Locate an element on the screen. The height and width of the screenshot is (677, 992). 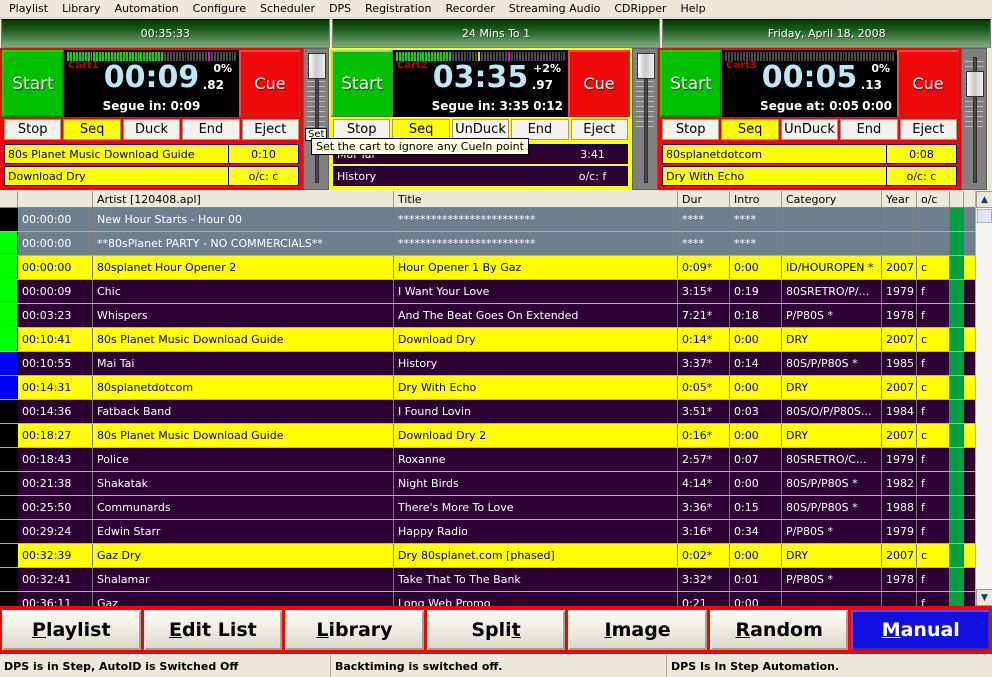
menu-item-library: Library is located at coordinates (81, 8).